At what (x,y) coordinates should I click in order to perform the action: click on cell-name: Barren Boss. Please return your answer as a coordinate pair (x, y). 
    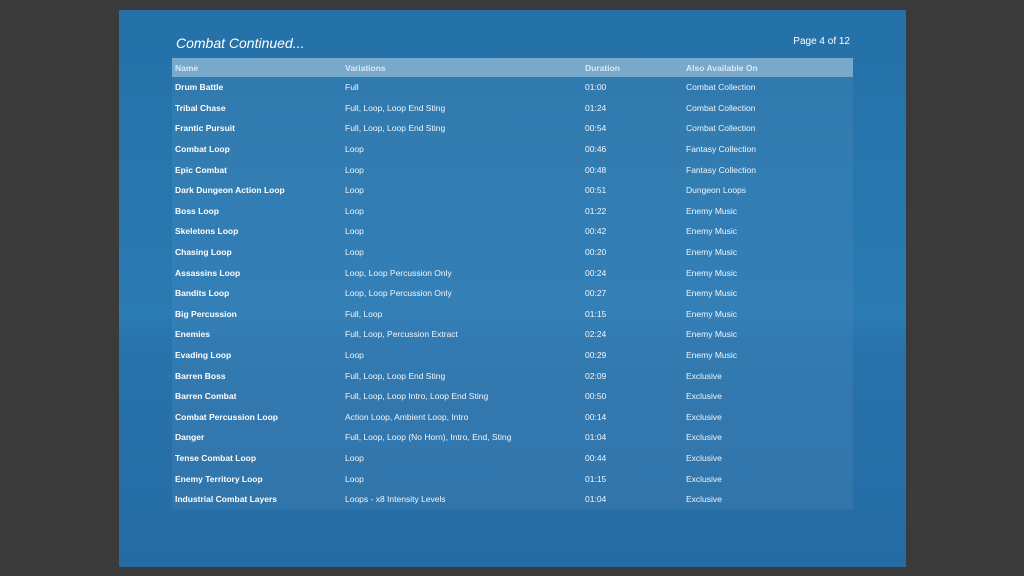
    Looking at the image, I should click on (200, 375).